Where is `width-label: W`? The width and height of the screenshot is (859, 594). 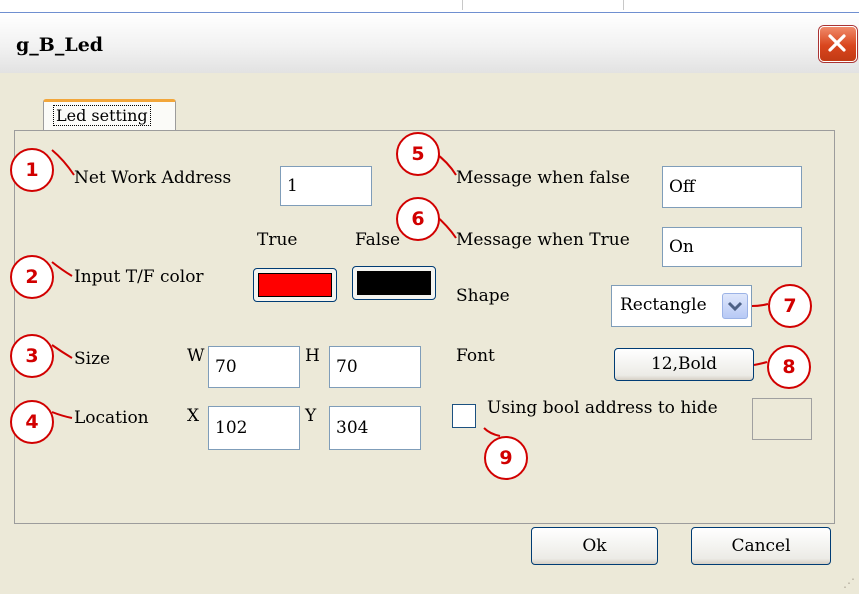 width-label: W is located at coordinates (196, 356).